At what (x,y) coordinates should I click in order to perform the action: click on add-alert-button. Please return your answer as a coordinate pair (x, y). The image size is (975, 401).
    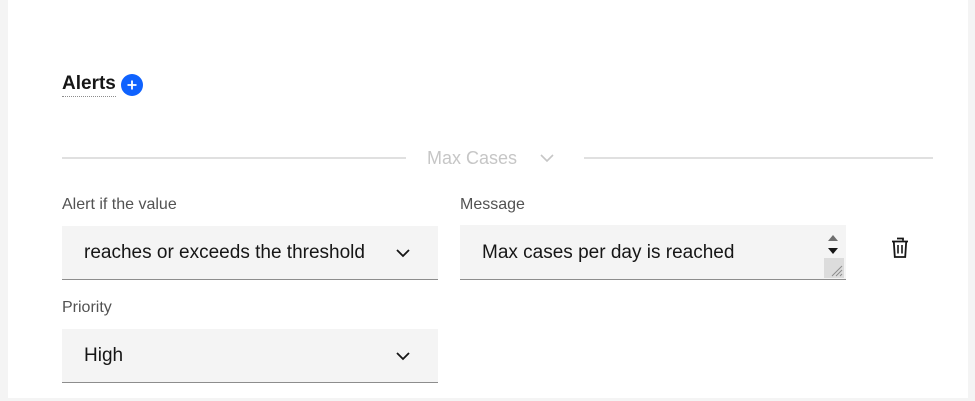
    Looking at the image, I should click on (131, 85).